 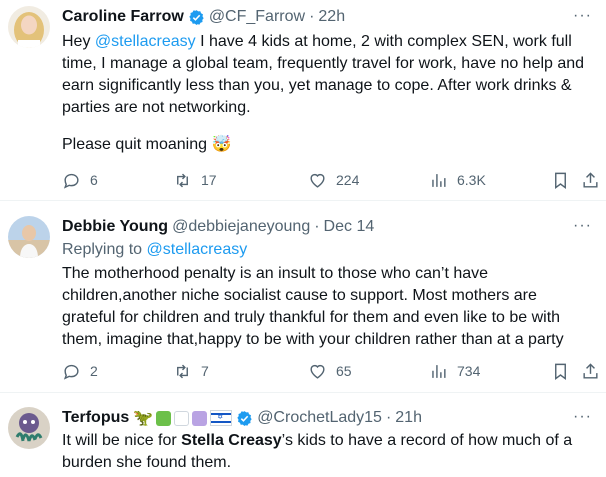 What do you see at coordinates (241, 227) in the screenshot?
I see `author-handle: @debbiejaneyoung` at bounding box center [241, 227].